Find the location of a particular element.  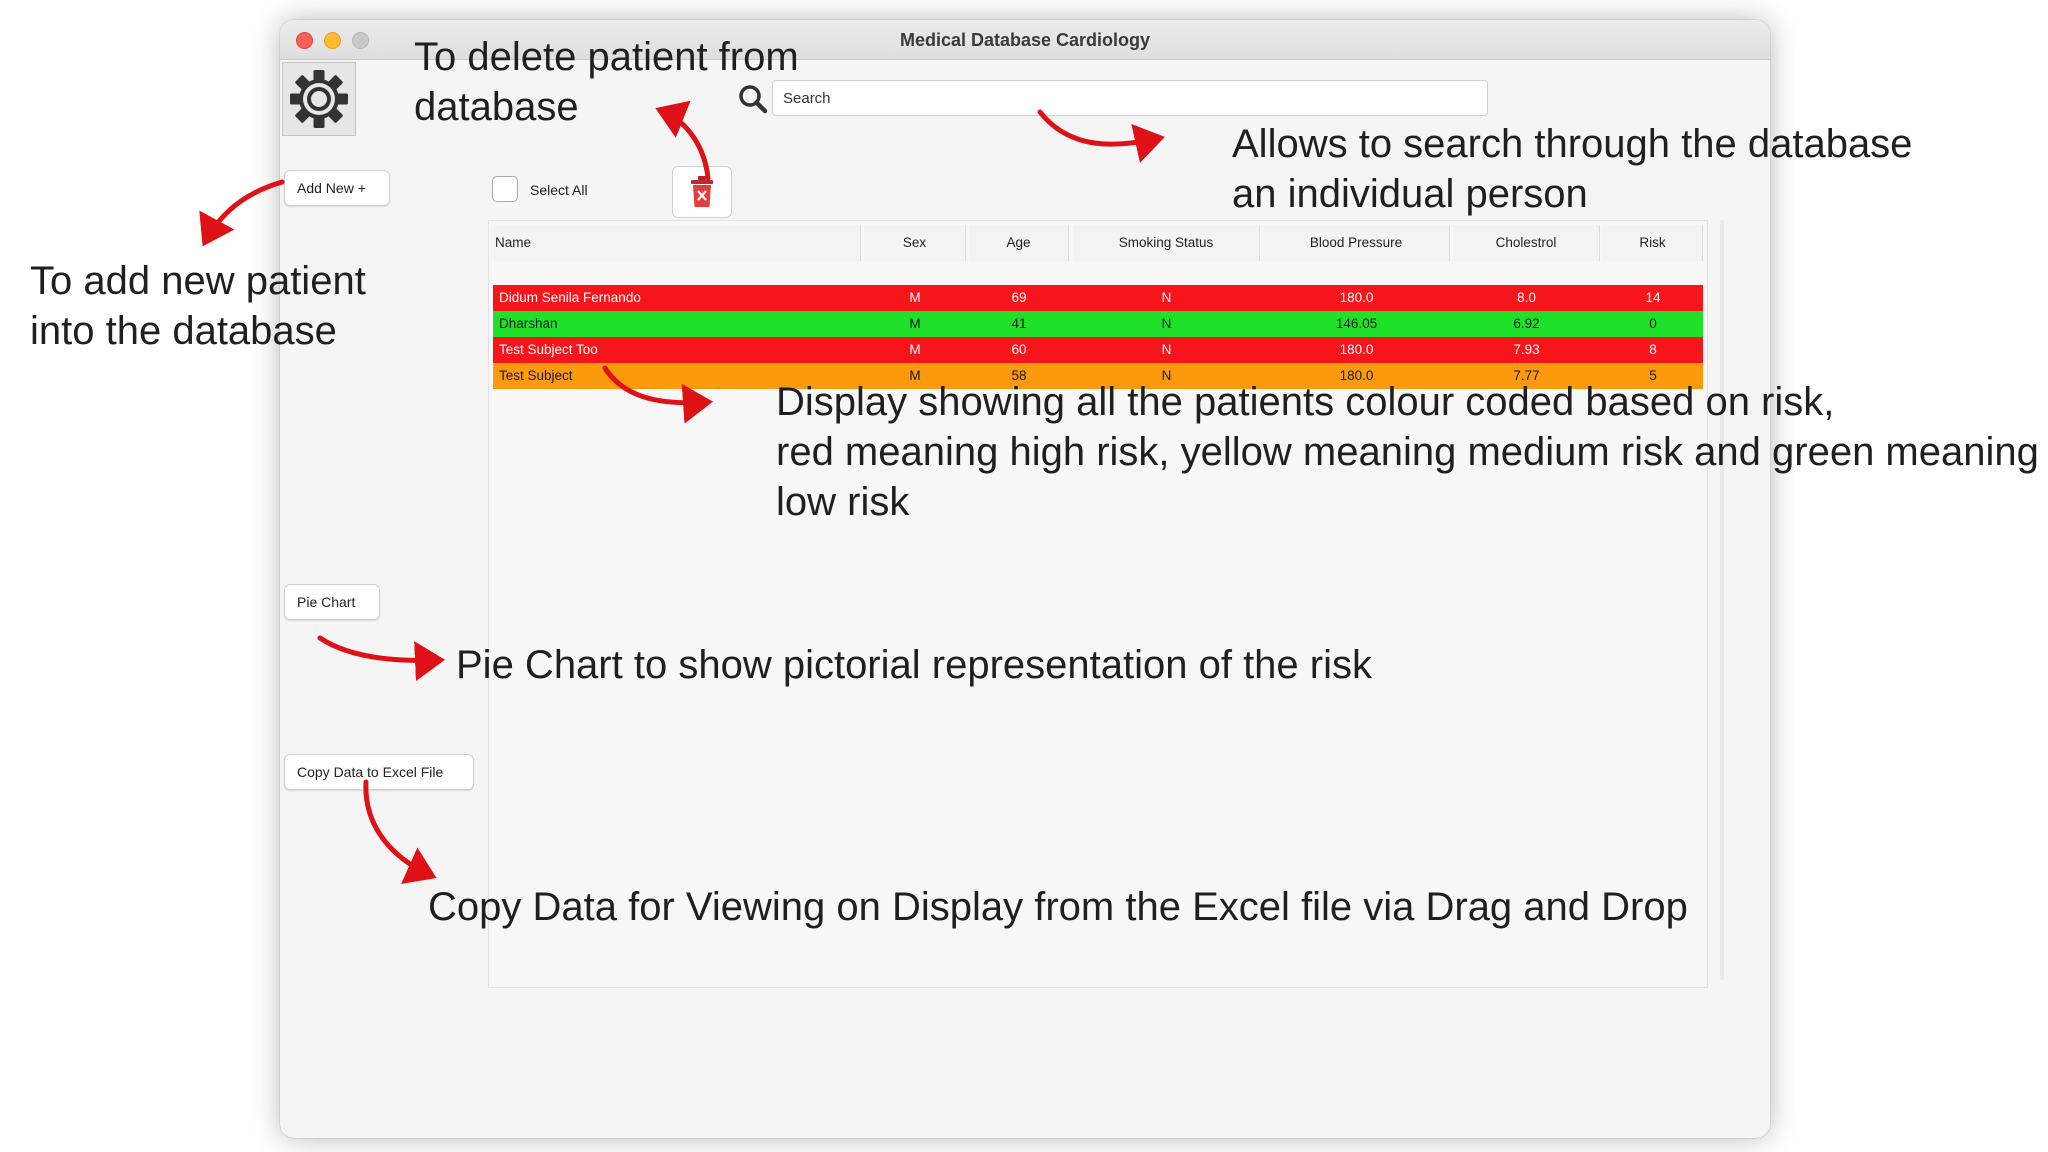

cell-risk: 0 is located at coordinates (1653, 323).